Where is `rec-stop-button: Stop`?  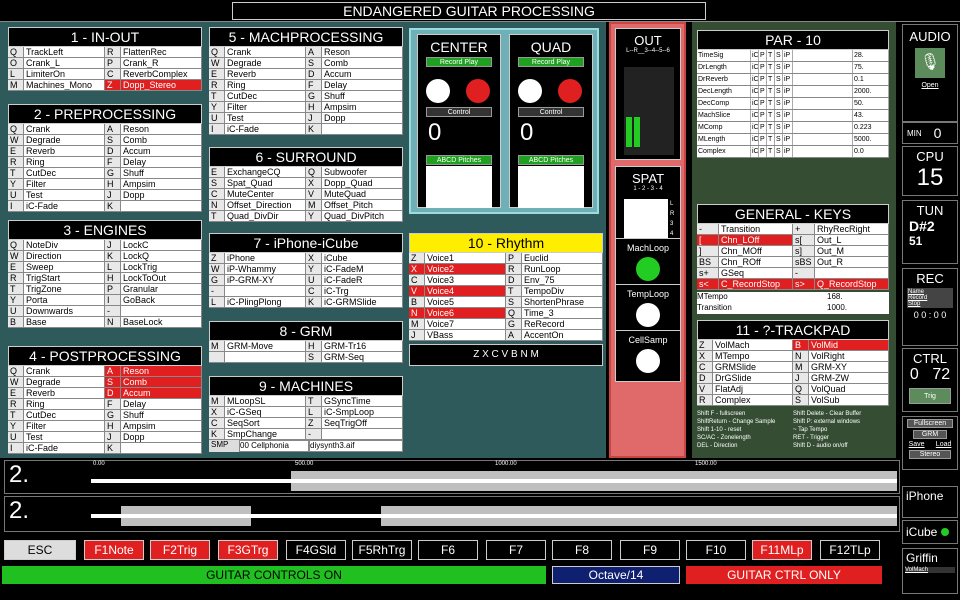
rec-stop-button: Stop is located at coordinates (930, 304).